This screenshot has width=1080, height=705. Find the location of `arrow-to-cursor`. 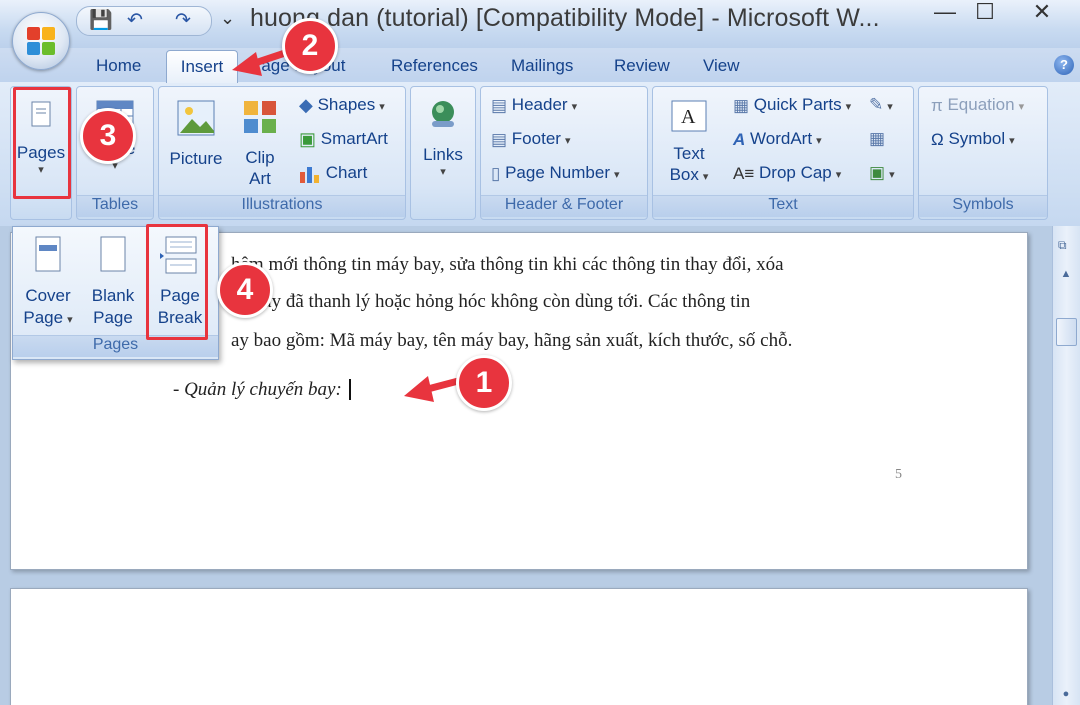

arrow-to-cursor is located at coordinates (435, 389).